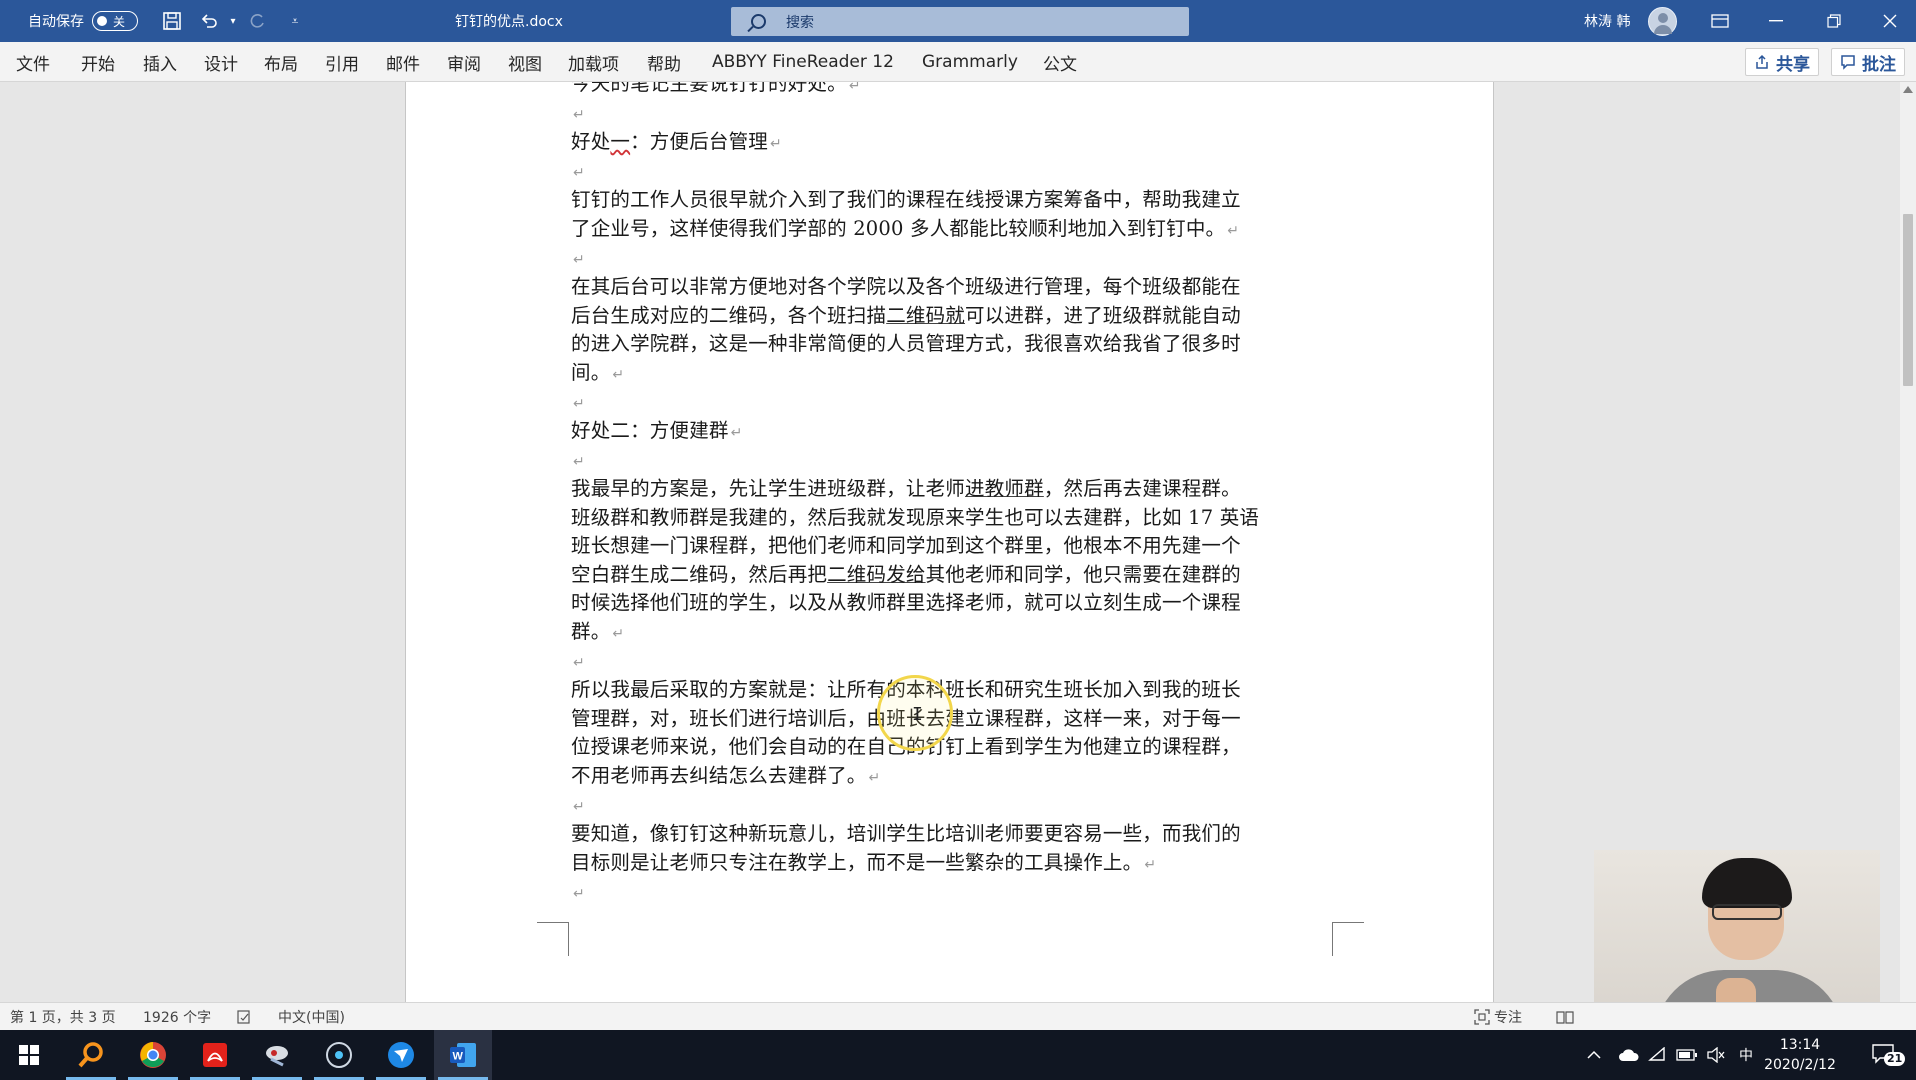  Describe the element at coordinates (209, 21) in the screenshot. I see `undo-icon` at that location.